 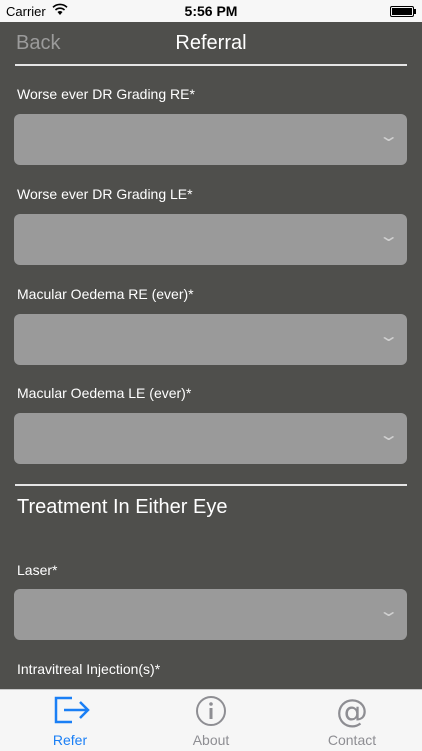 What do you see at coordinates (104, 393) in the screenshot?
I see `macular-oedema-le-label: Macular Oedema LE (ever)*` at bounding box center [104, 393].